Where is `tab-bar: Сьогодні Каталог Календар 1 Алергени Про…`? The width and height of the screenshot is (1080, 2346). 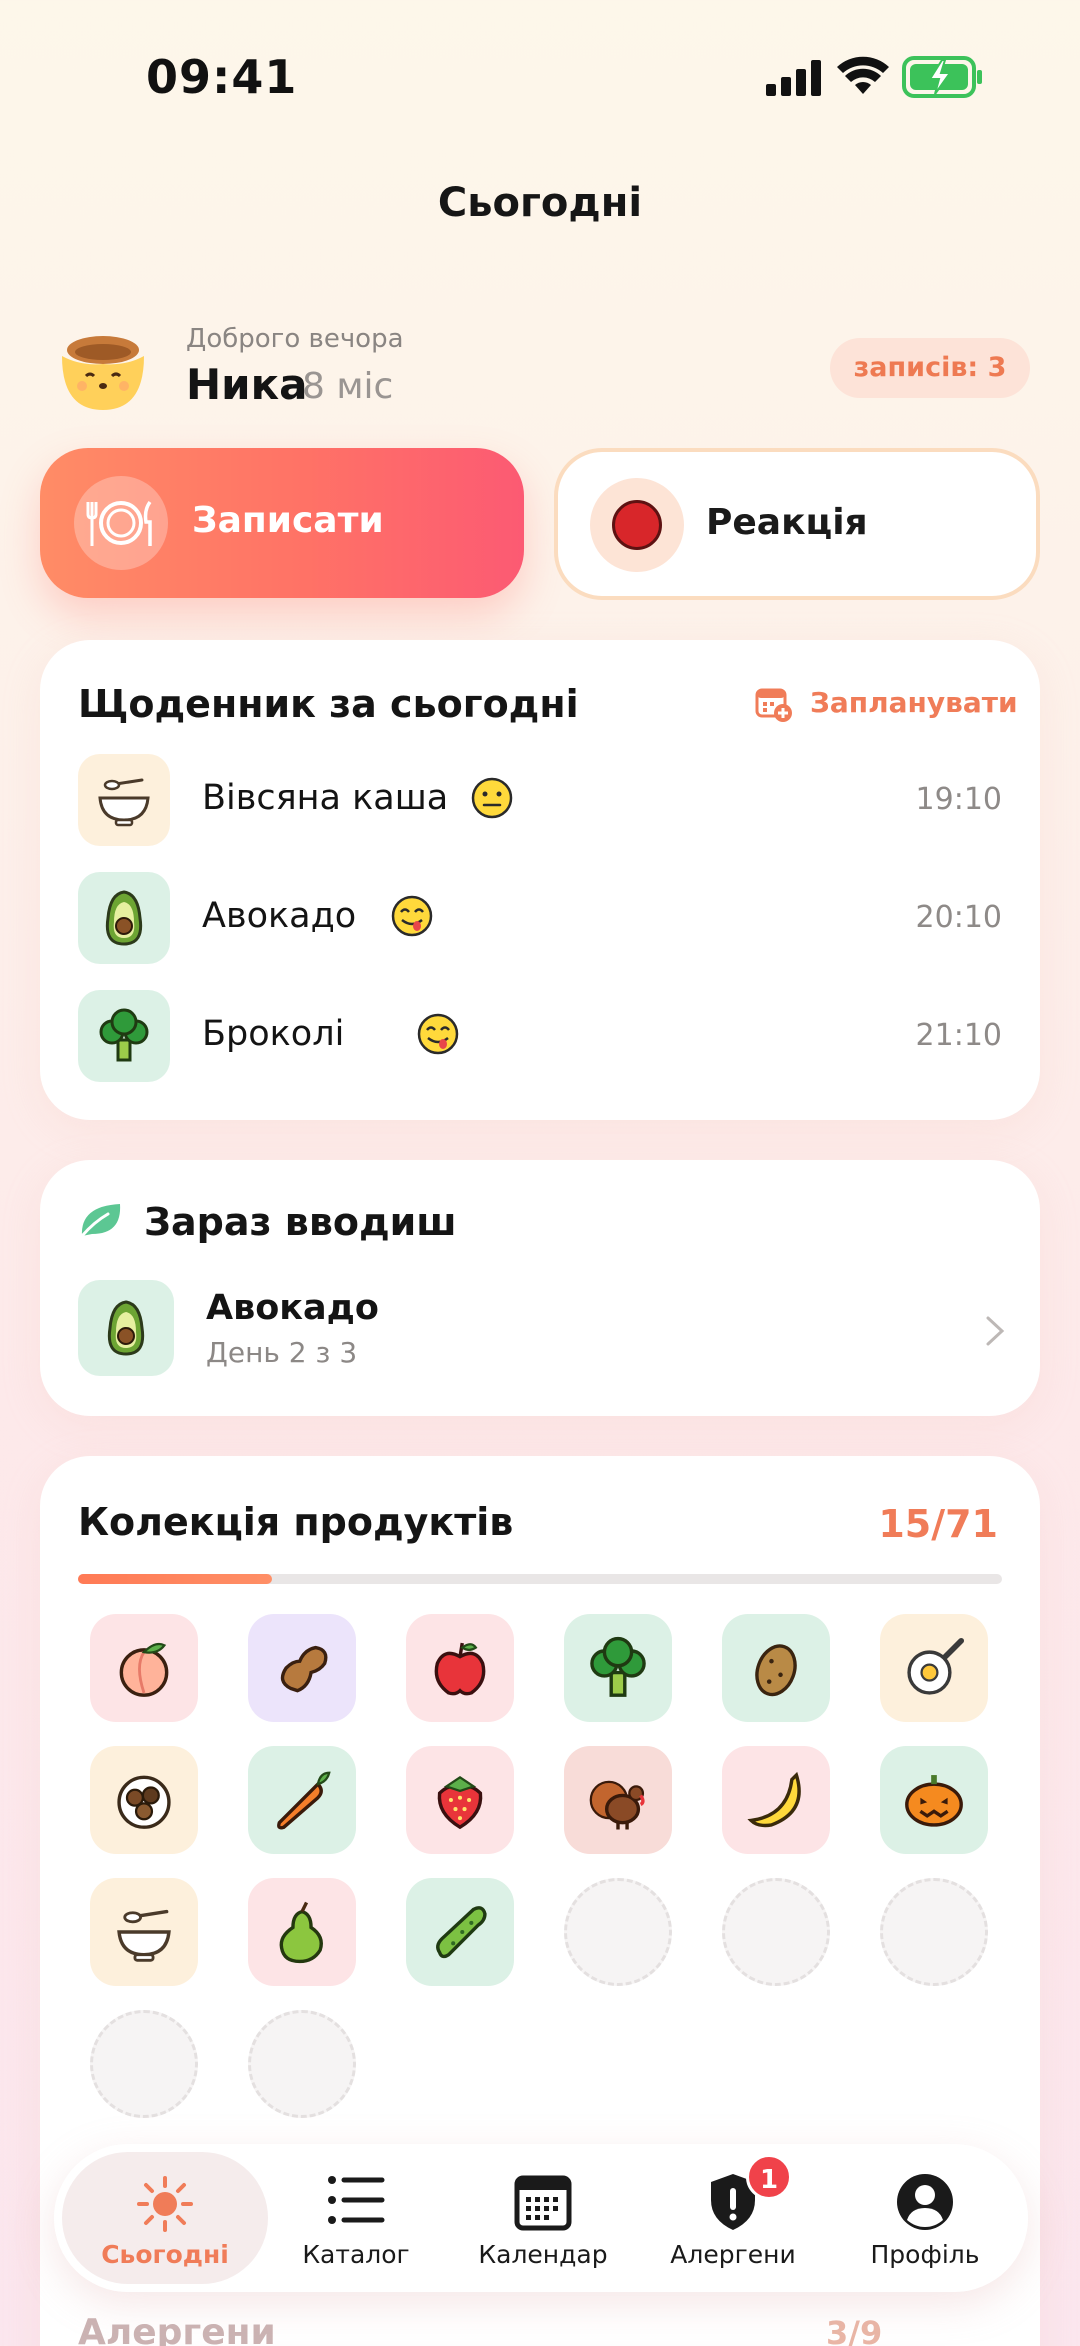 tab-bar: Сьогодні Каталог Календар 1 Алергени Про… is located at coordinates (541, 2218).